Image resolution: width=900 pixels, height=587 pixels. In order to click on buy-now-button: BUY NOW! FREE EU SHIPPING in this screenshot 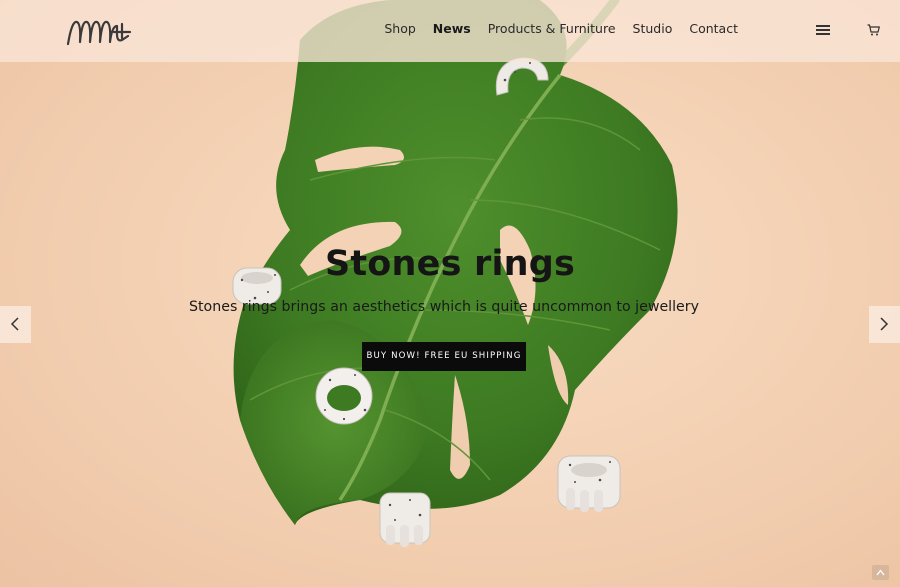, I will do `click(444, 356)`.